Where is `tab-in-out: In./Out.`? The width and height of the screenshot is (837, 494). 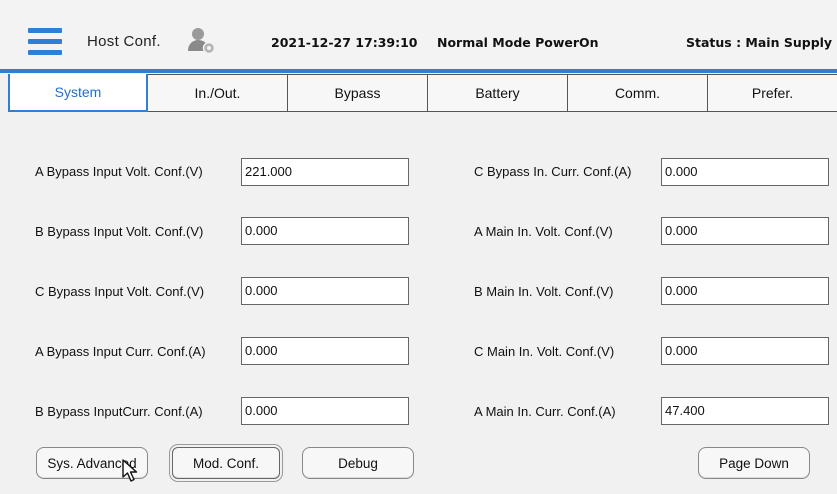
tab-in-out: In./Out. is located at coordinates (218, 93).